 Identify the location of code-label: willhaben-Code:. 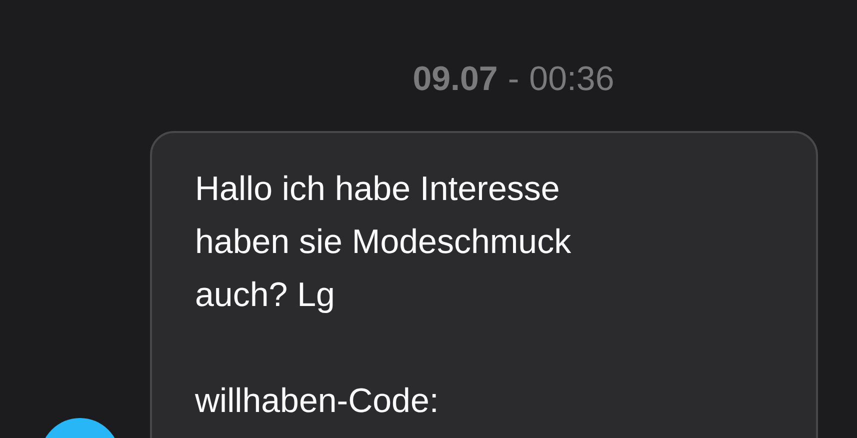
(317, 401).